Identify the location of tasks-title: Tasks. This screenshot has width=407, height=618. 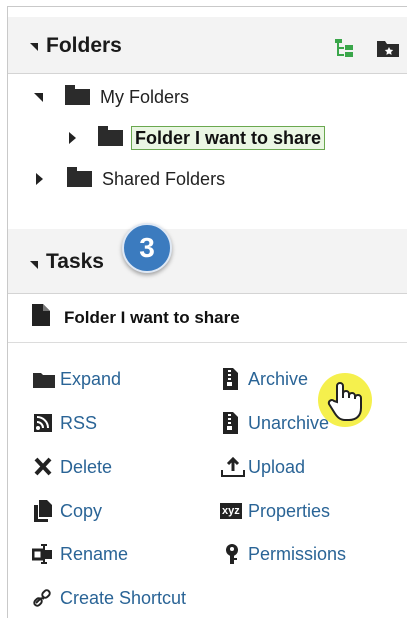
(75, 261).